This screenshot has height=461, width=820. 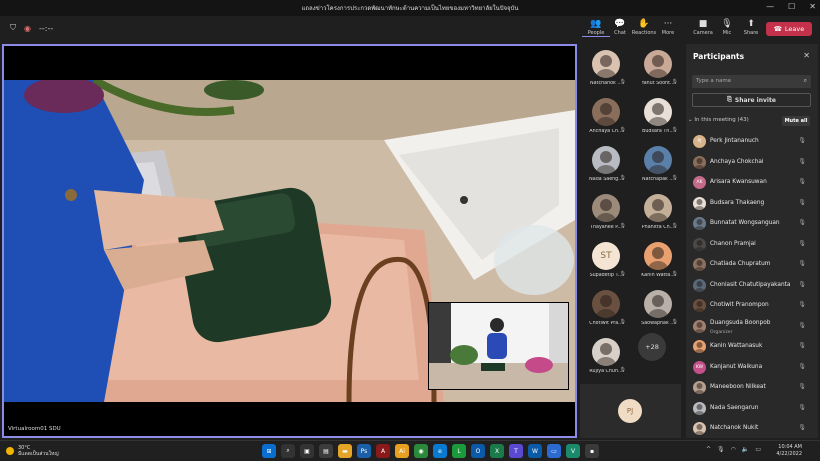 I want to click on participant-search-input: Type a name ⌕, so click(x=751, y=81).